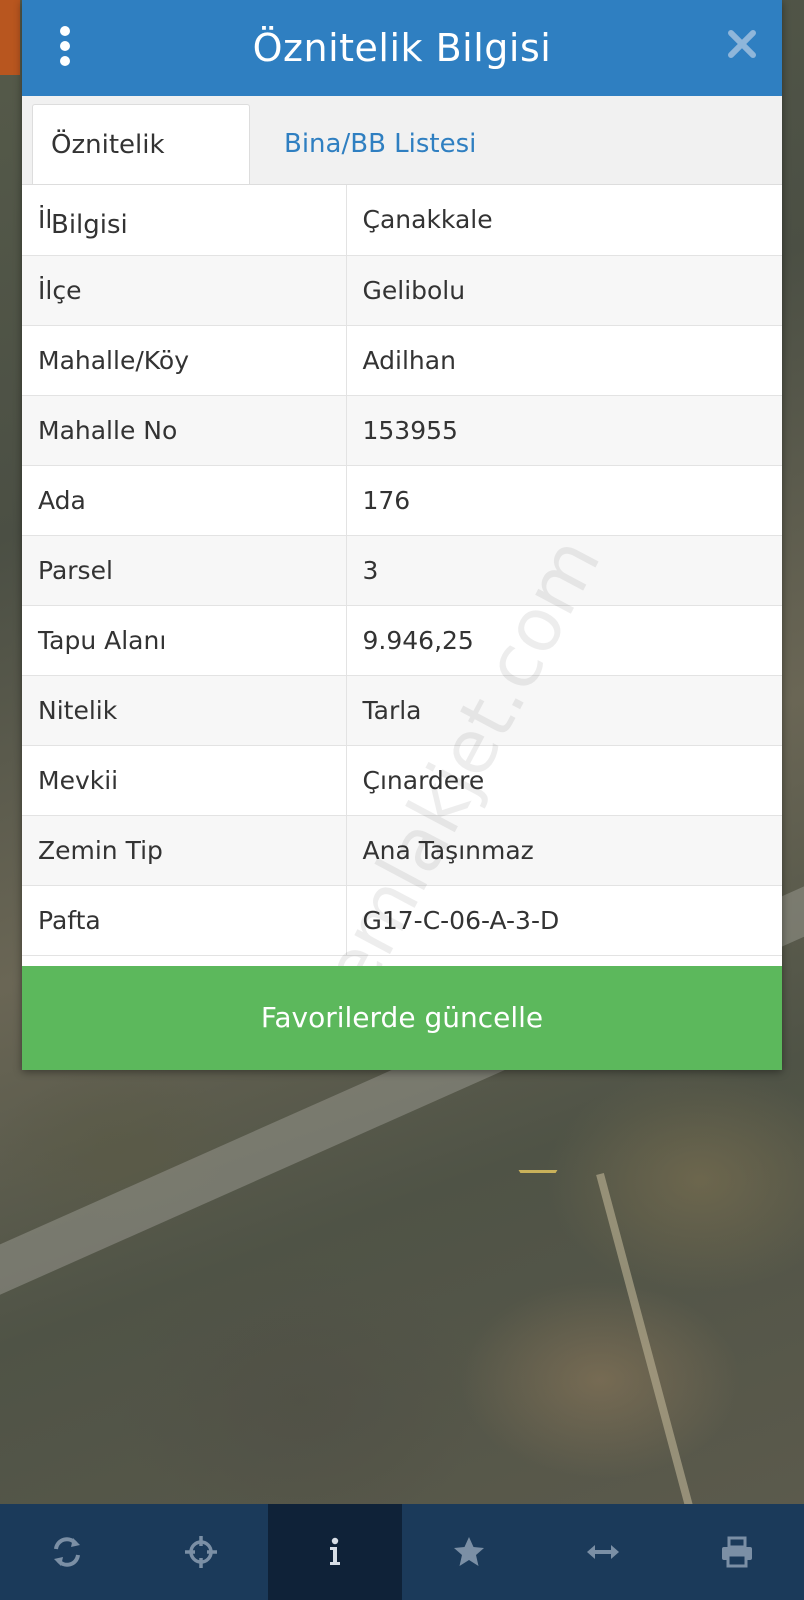 The image size is (804, 1600). I want to click on attribute-row: Mevkii Çınardere, so click(402, 780).